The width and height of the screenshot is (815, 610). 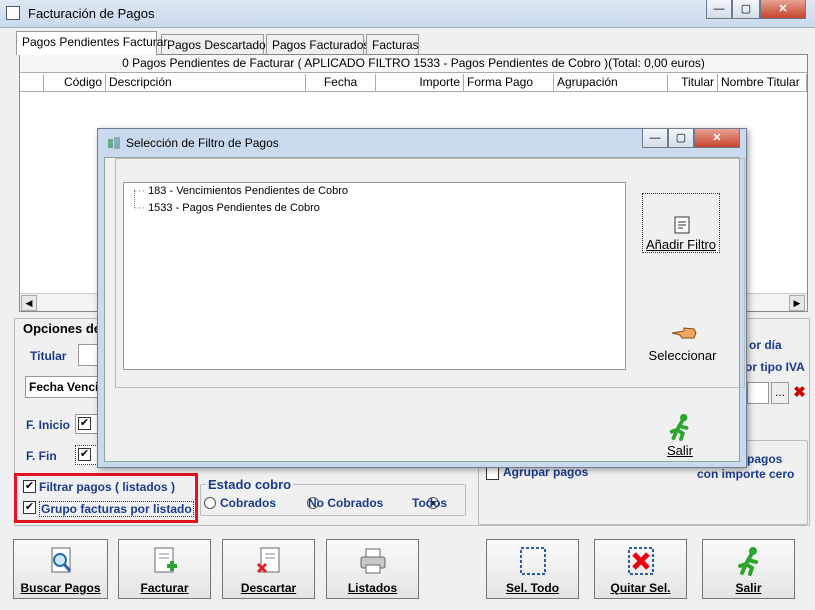 I want to click on pointing-hand-icon, so click(x=684, y=333).